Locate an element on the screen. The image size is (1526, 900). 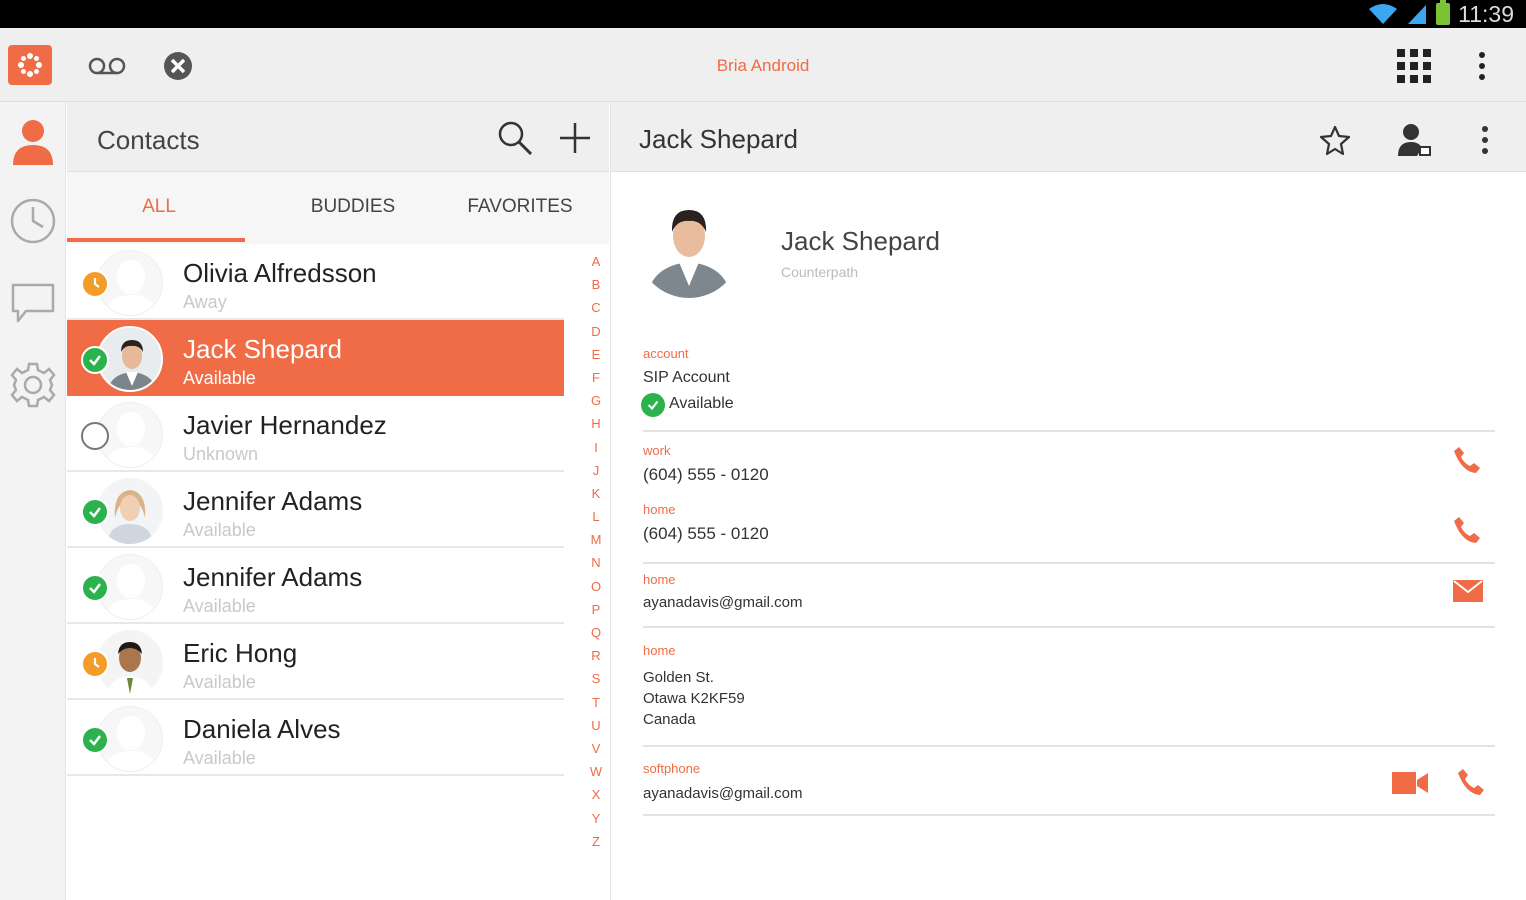
status-indicators: 11:39 is located at coordinates (1441, 14).